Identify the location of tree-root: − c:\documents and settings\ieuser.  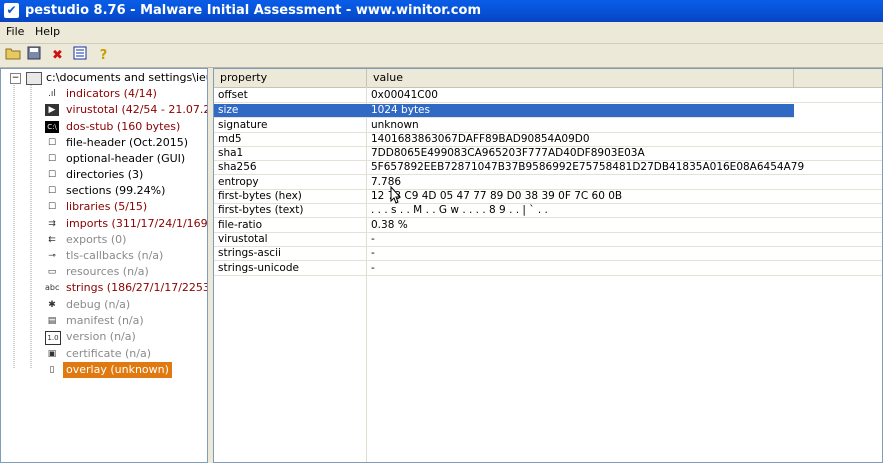
(104, 78).